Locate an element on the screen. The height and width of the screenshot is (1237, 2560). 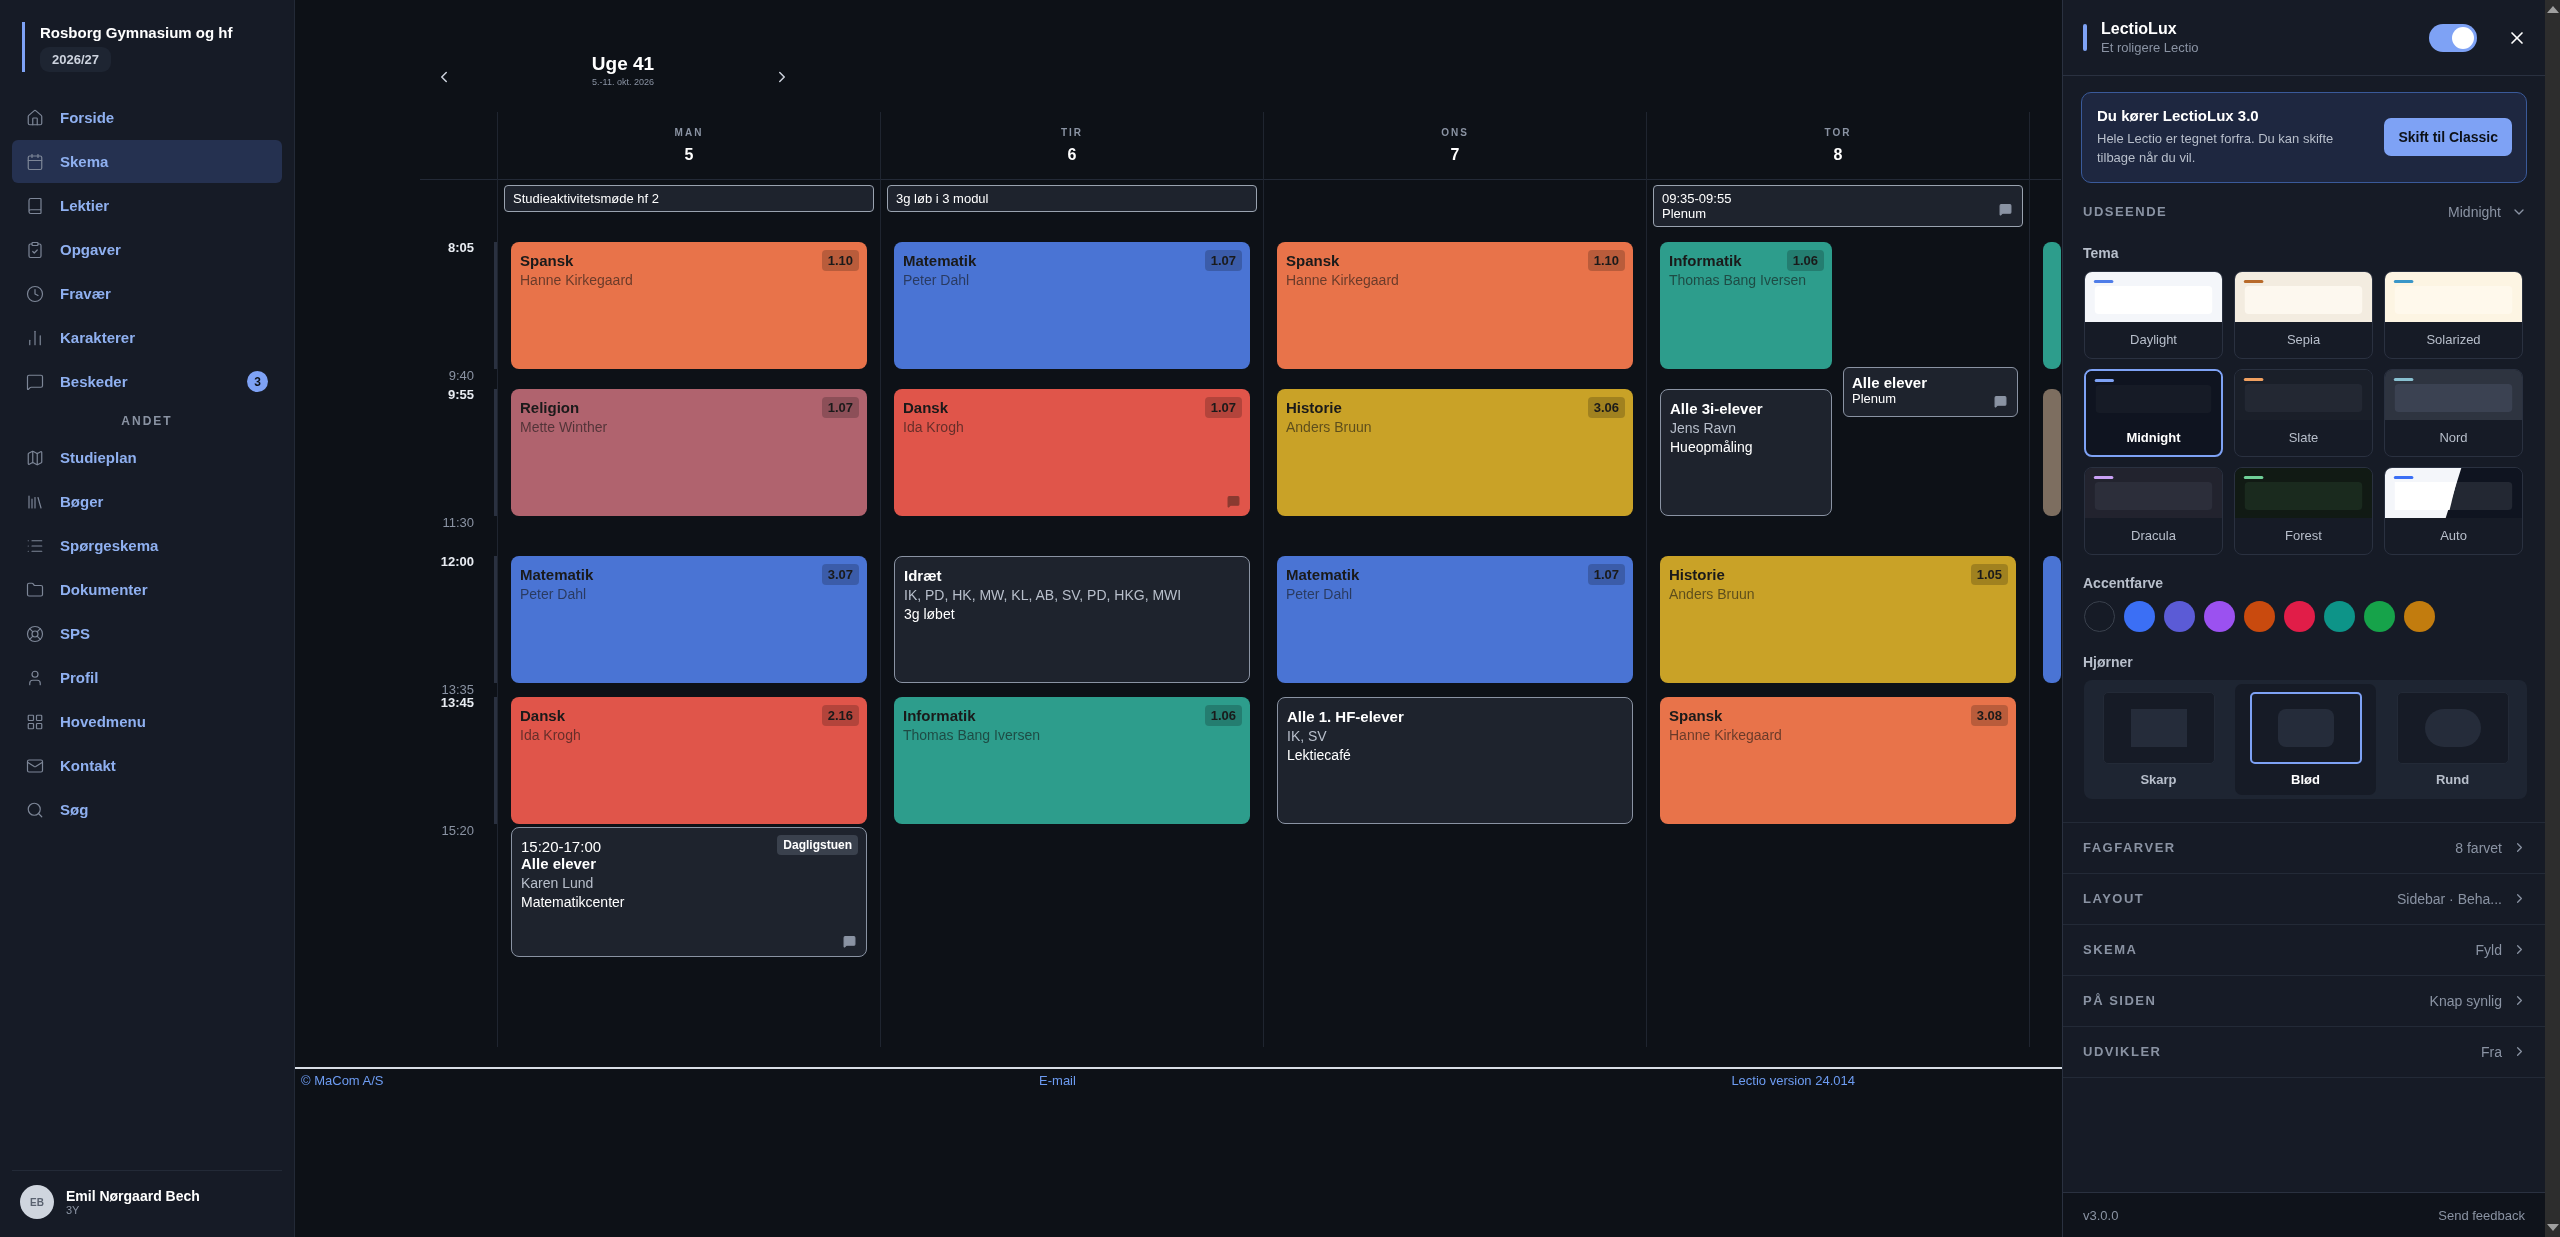
lesson-card: Dansk Ida Krogh 2.16 is located at coordinates (689, 760).